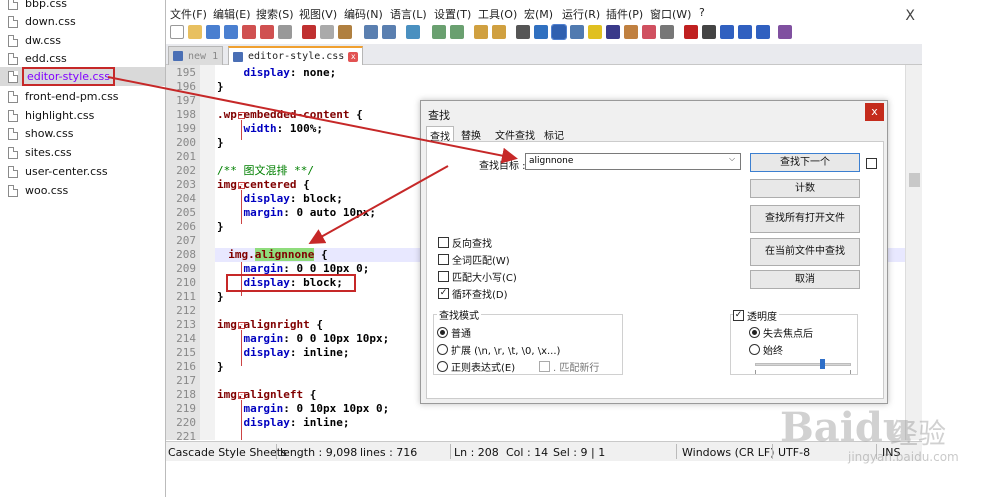 The height and width of the screenshot is (497, 1000). I want to click on watermark: Baidu 经验 jingyan.baidu.com, so click(875, 433).